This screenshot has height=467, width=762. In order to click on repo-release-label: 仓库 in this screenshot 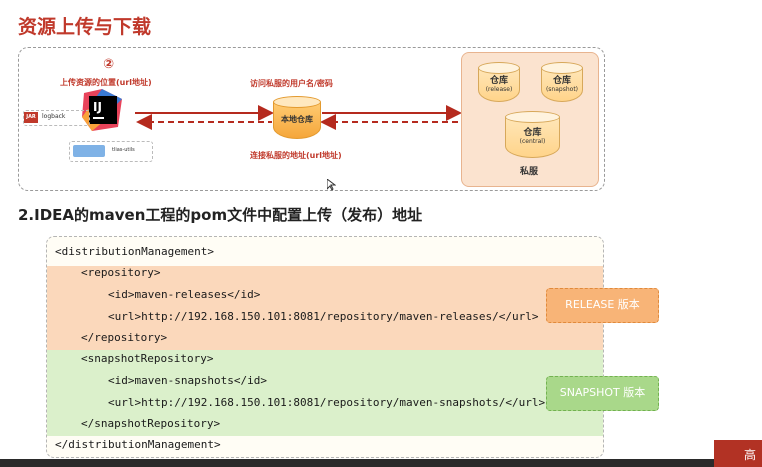, I will do `click(498, 81)`.